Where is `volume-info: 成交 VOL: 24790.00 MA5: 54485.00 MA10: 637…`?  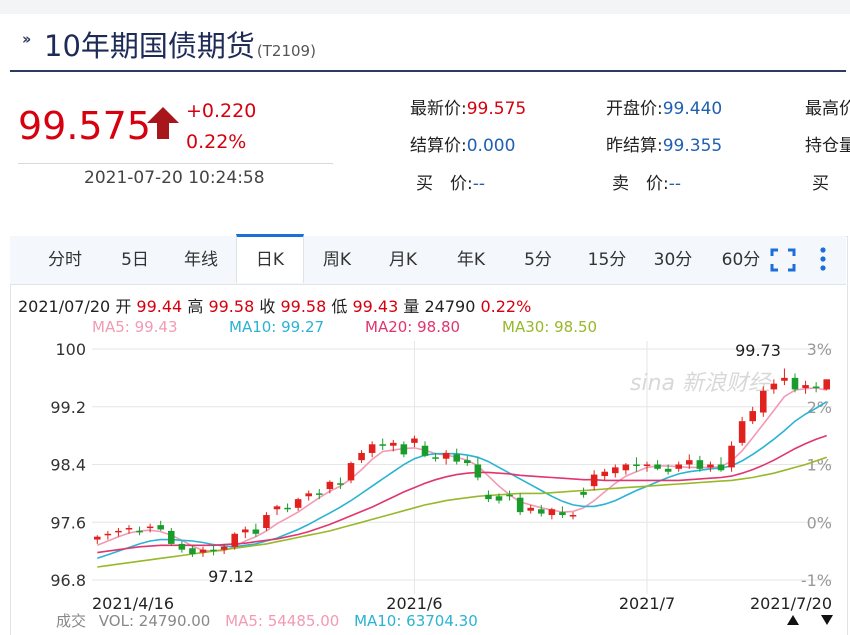
volume-info: 成交 VOL: 24790.00 MA5: 54485.00 MA10: 637… is located at coordinates (267, 620).